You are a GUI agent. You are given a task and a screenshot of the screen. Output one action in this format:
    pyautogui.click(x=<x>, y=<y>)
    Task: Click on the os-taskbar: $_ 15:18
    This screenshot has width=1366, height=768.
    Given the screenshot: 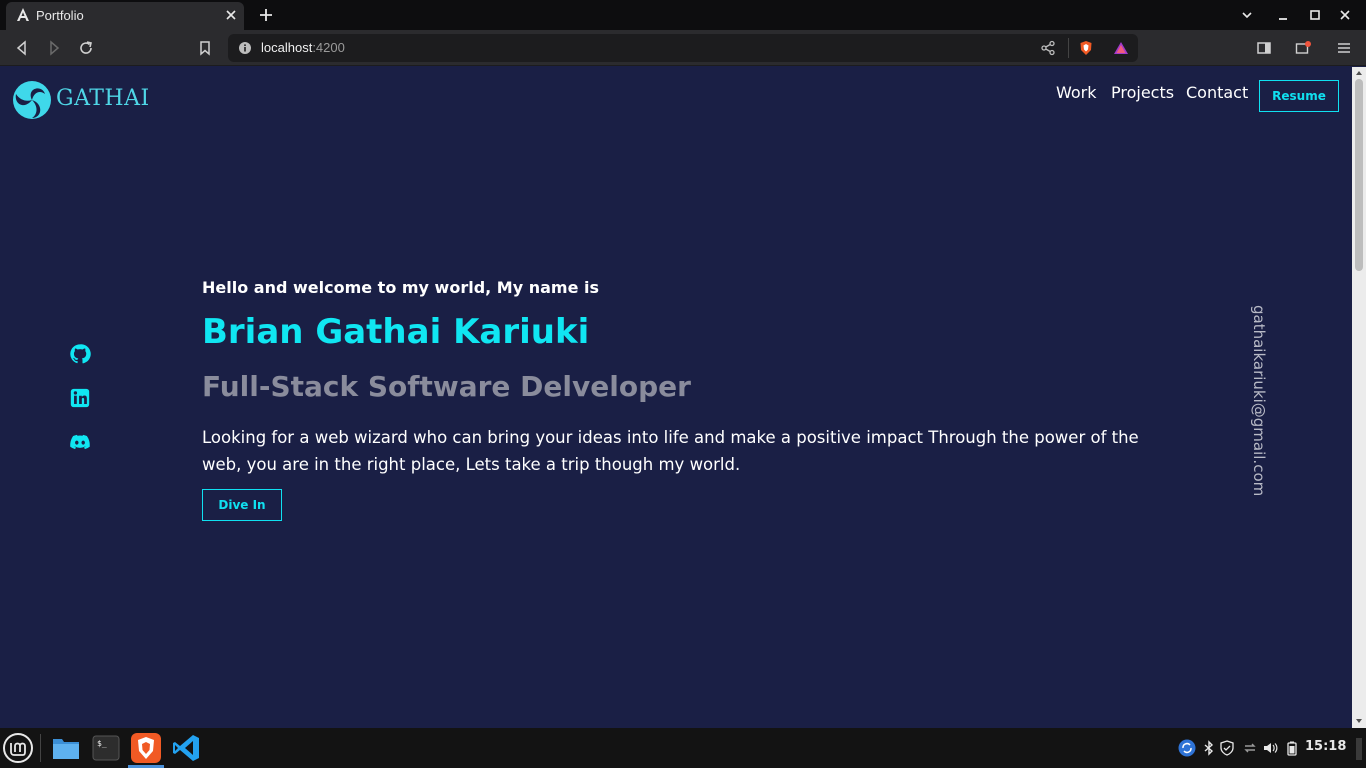 What is the action you would take?
    pyautogui.click(x=683, y=748)
    